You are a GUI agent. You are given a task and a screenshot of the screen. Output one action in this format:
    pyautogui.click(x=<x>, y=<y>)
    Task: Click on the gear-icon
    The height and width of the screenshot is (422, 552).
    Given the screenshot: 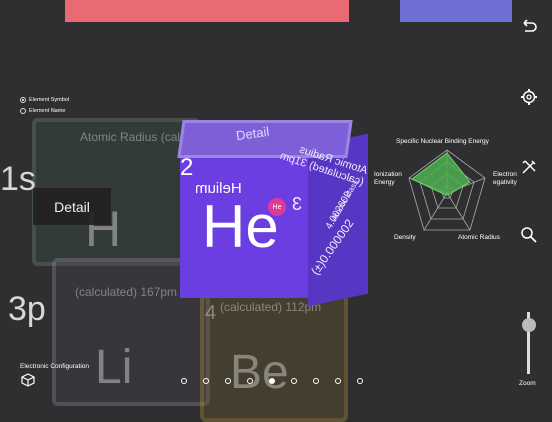 What is the action you would take?
    pyautogui.click(x=529, y=97)
    